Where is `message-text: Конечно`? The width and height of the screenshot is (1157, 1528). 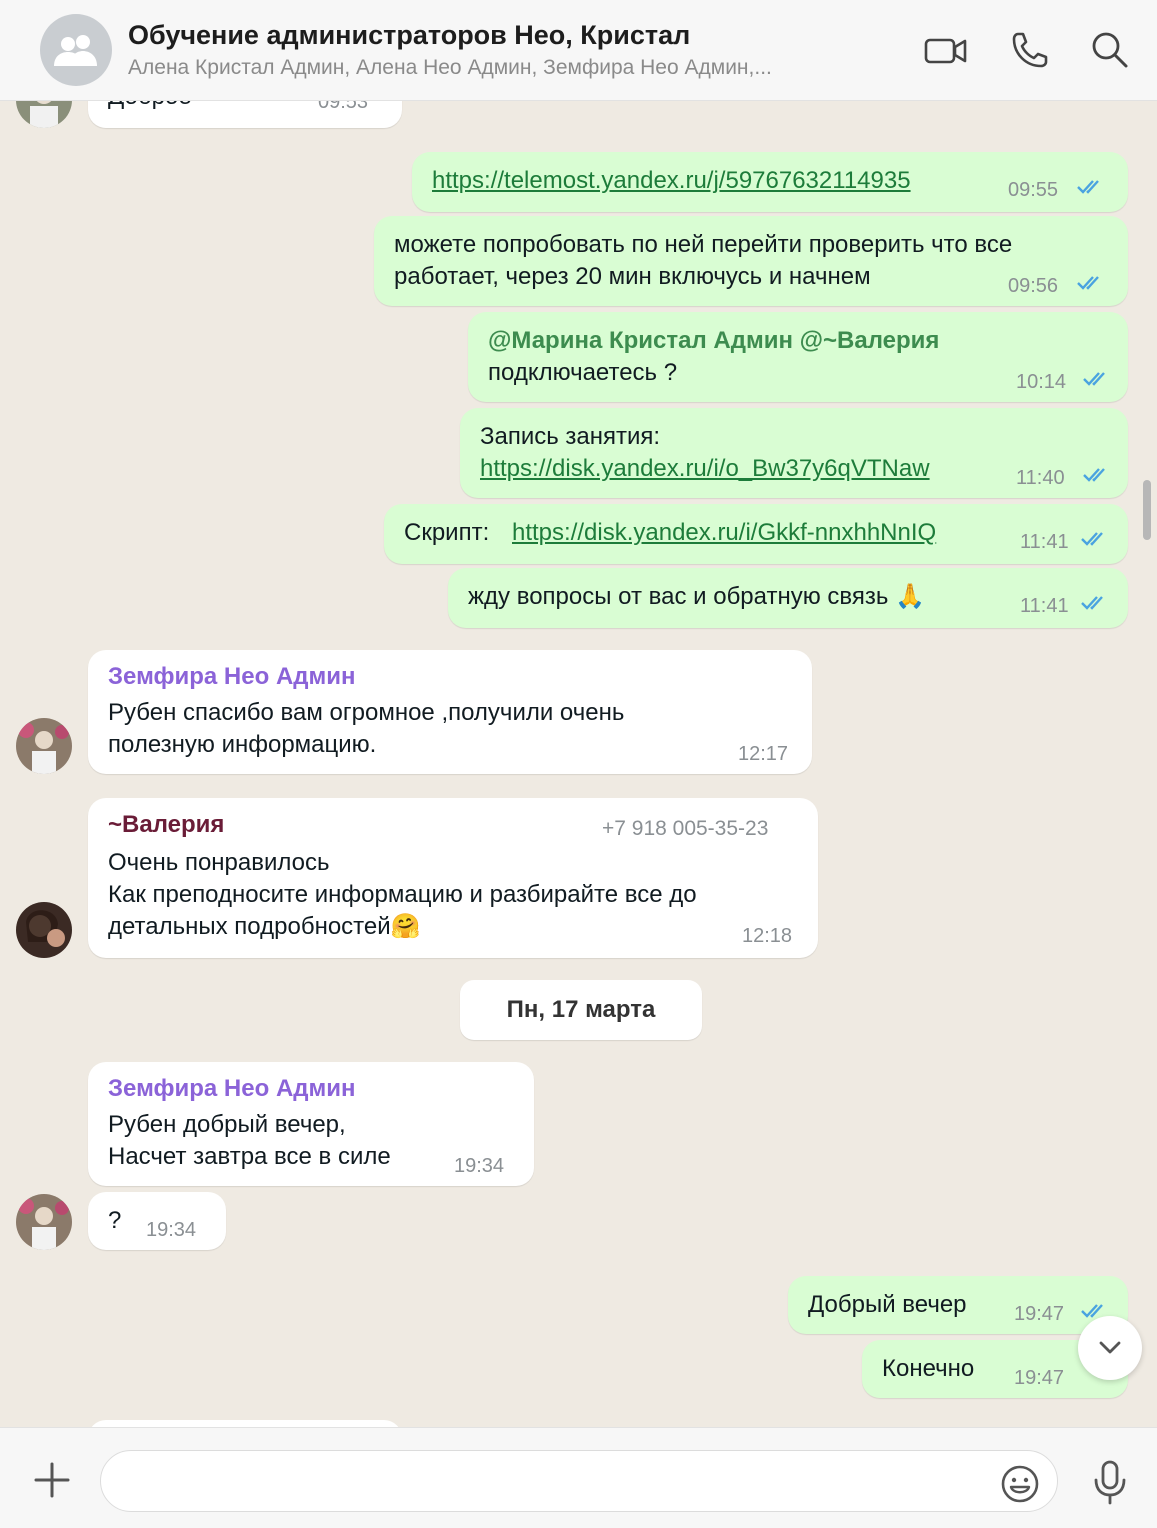 message-text: Конечно is located at coordinates (928, 1368).